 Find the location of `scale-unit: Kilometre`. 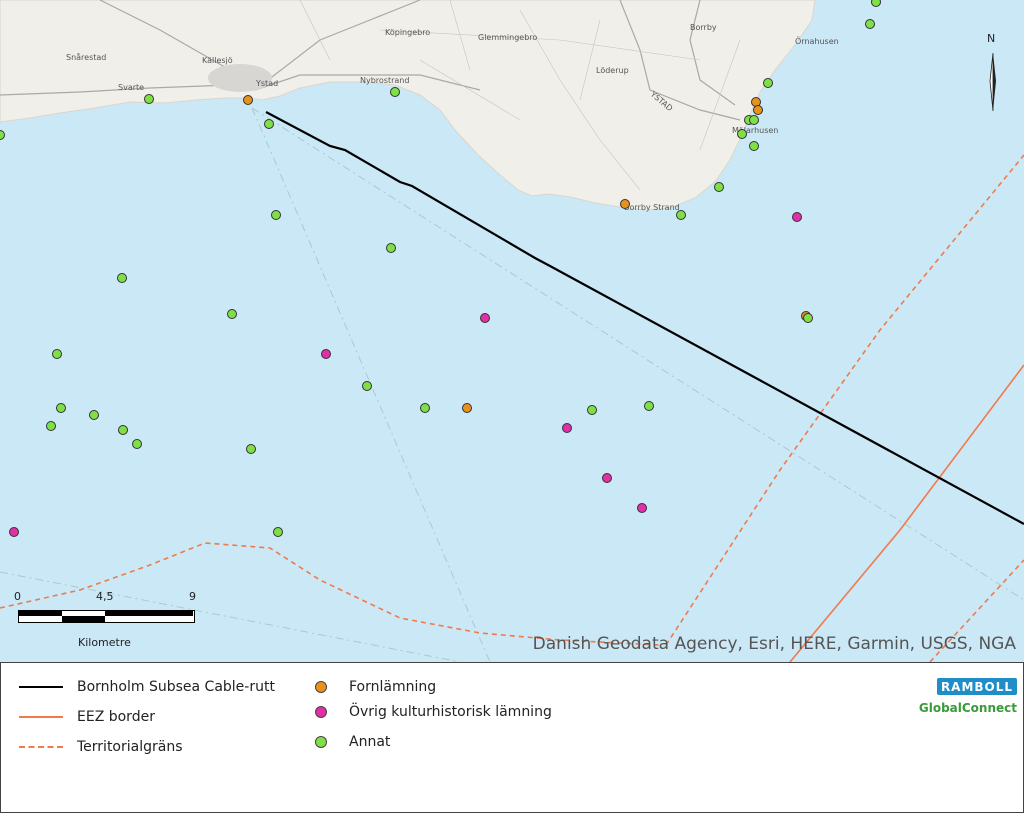

scale-unit: Kilometre is located at coordinates (104, 642).